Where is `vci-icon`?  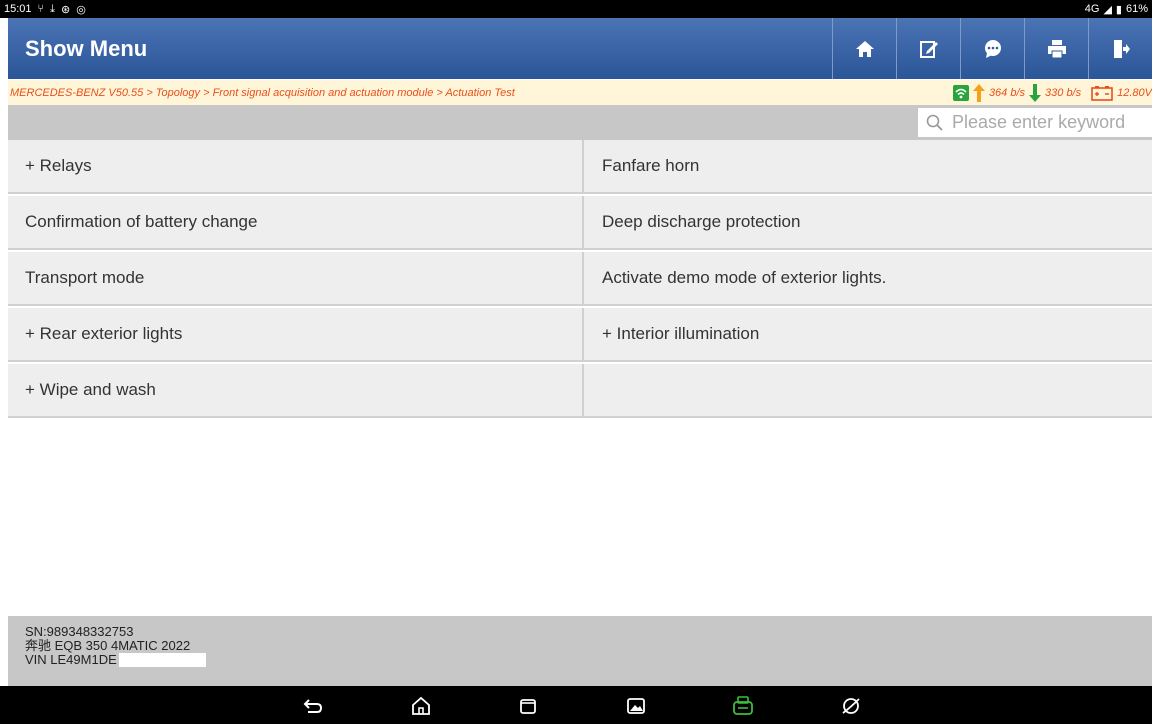 vci-icon is located at coordinates (743, 705).